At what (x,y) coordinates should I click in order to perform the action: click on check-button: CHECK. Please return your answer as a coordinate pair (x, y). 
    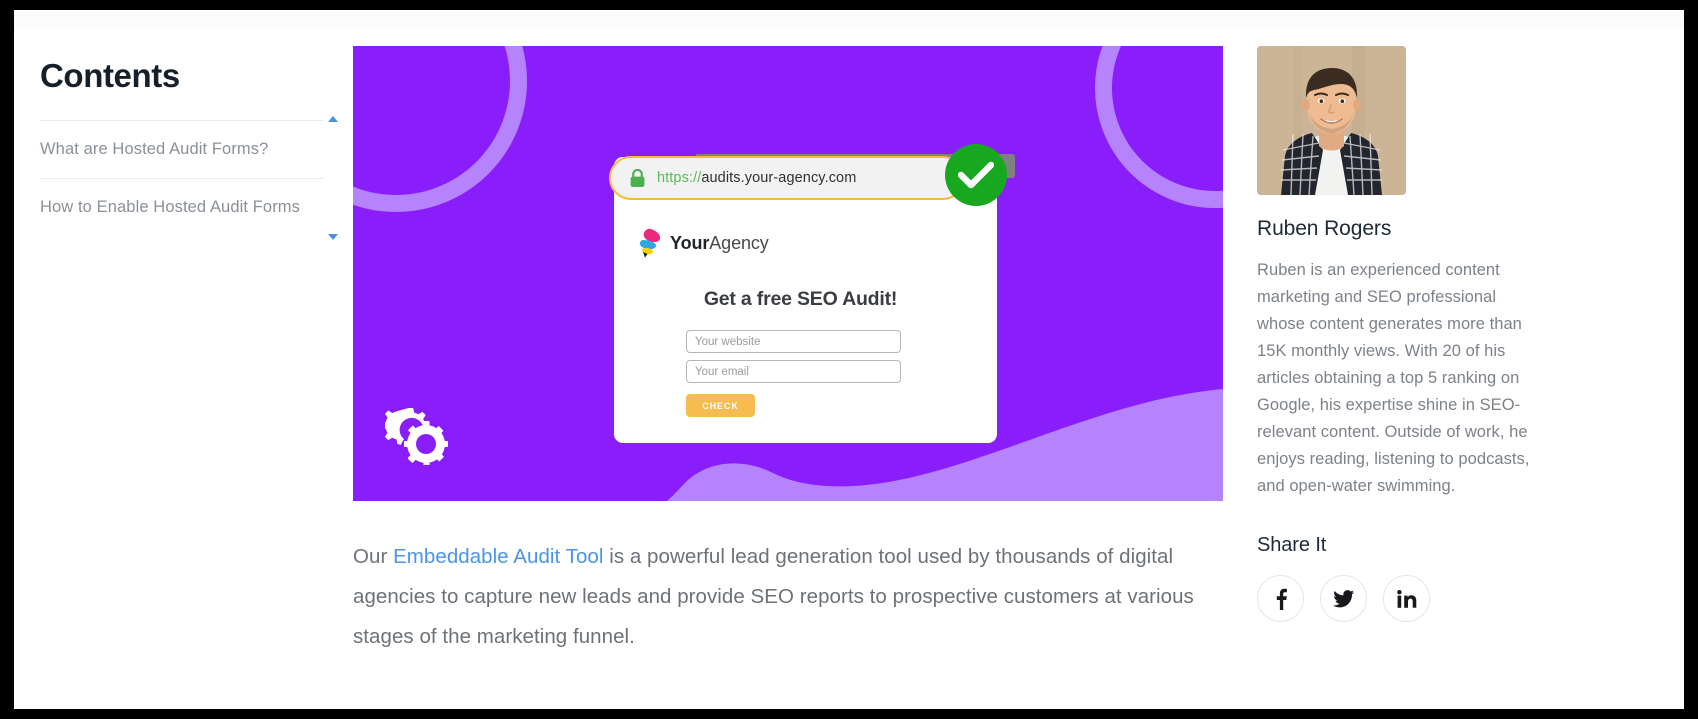
    Looking at the image, I should click on (720, 405).